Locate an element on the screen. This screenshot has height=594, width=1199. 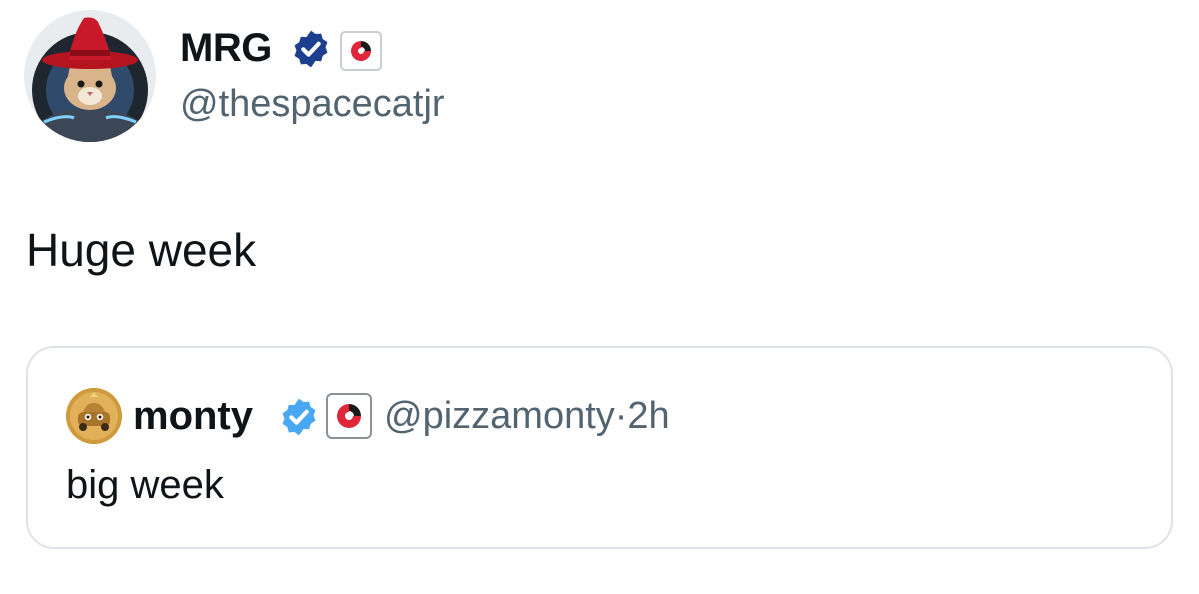
author-handle: @thespacecatjr is located at coordinates (312, 104).